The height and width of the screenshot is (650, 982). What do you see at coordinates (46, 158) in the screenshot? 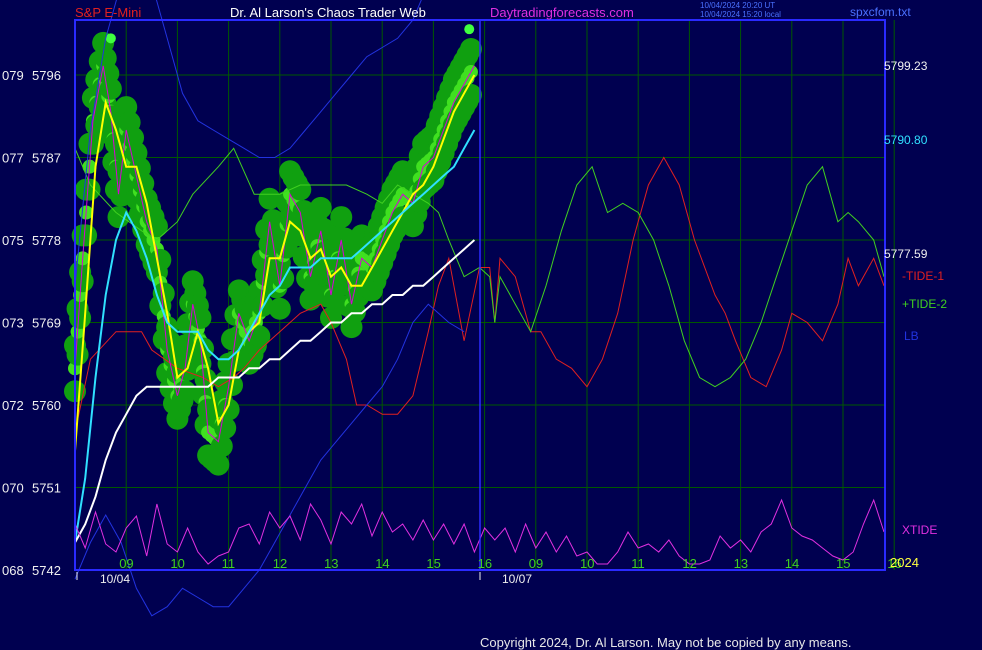
I see `y-tick-price: 5787` at bounding box center [46, 158].